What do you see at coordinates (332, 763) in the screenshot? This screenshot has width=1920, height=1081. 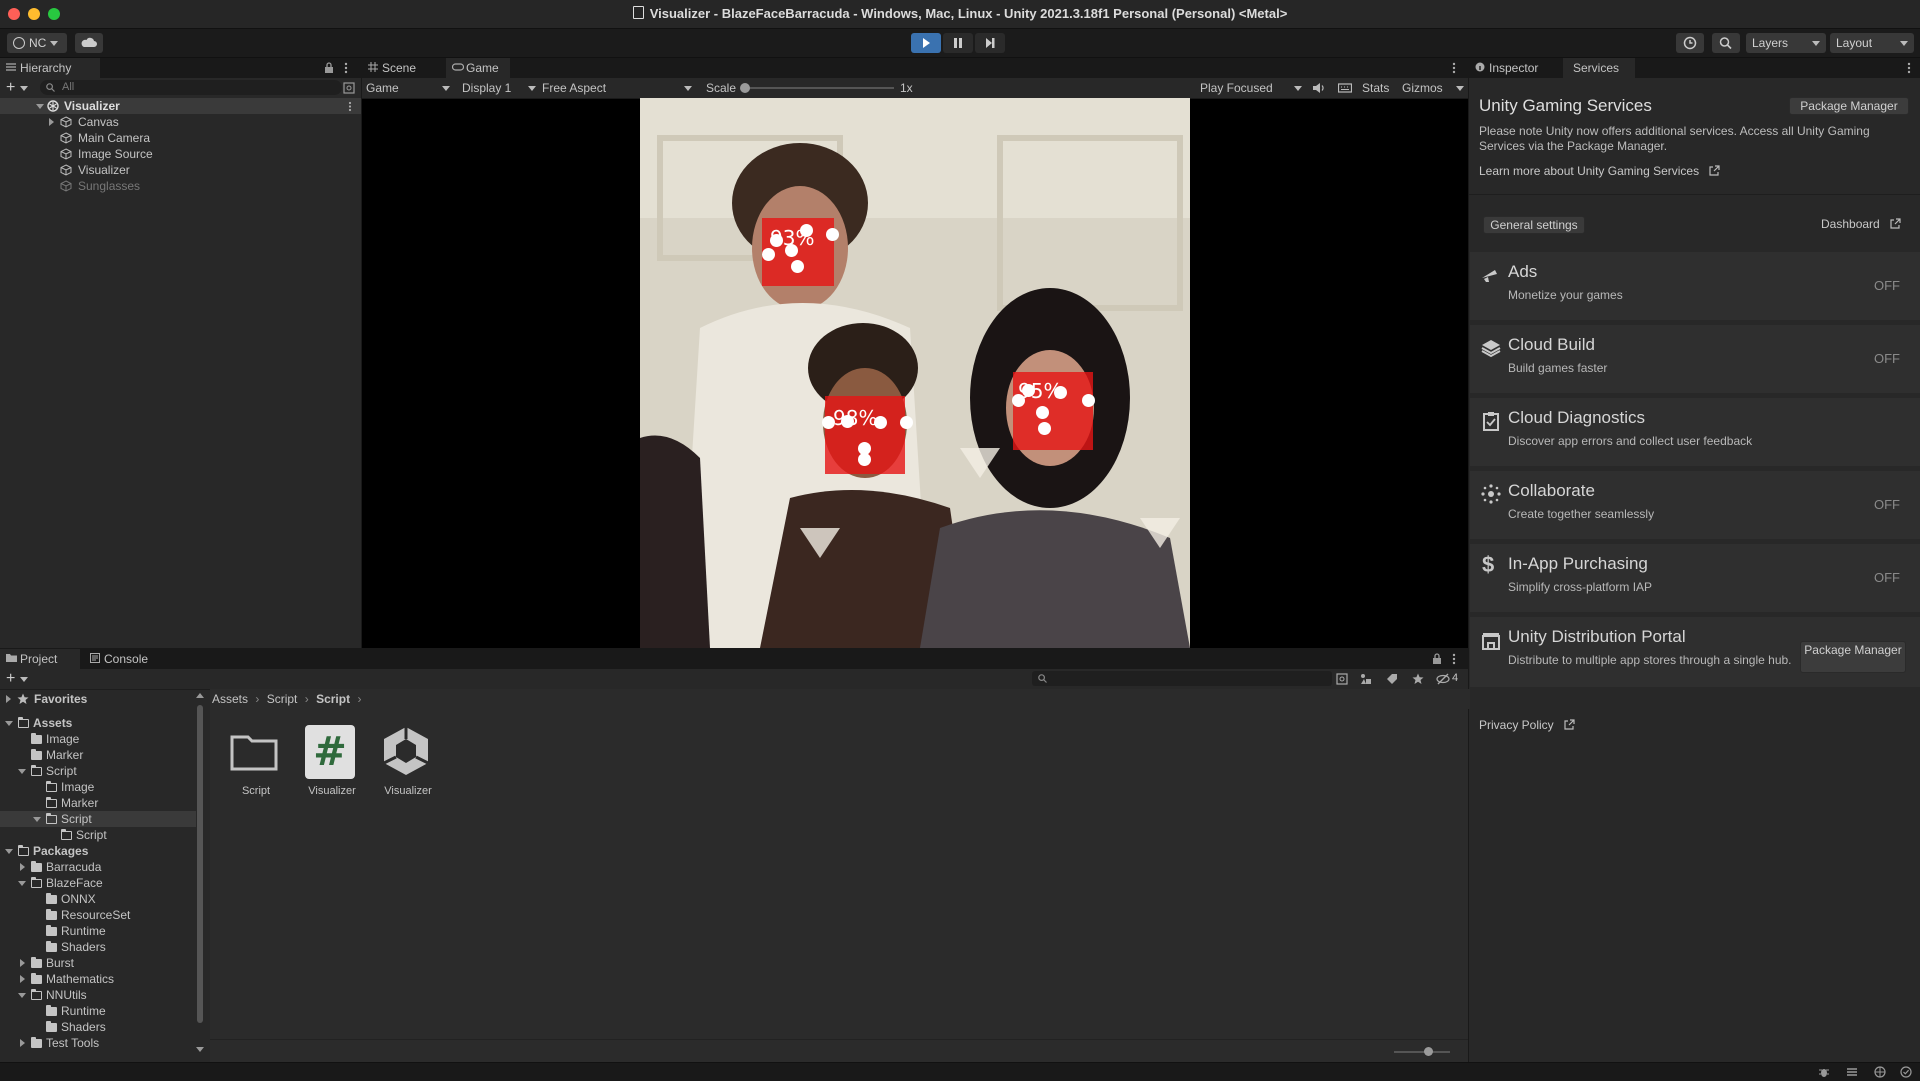 I see `asset-tile: # Visualizer` at bounding box center [332, 763].